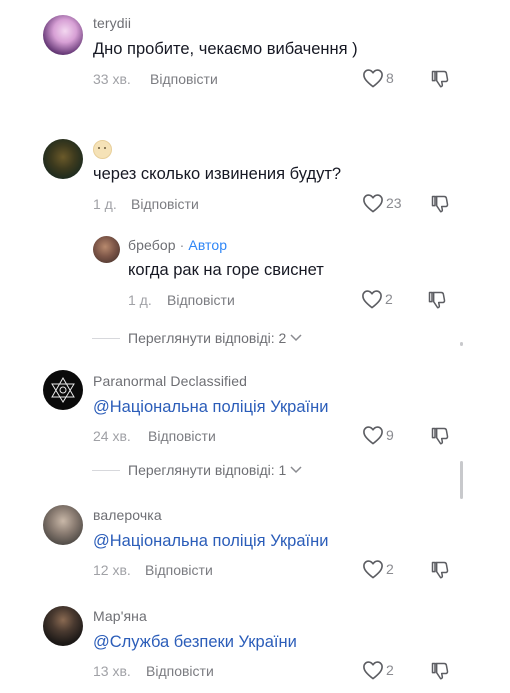 This screenshot has height=693, width=510. What do you see at coordinates (112, 23) in the screenshot?
I see `comment-username: terydii` at bounding box center [112, 23].